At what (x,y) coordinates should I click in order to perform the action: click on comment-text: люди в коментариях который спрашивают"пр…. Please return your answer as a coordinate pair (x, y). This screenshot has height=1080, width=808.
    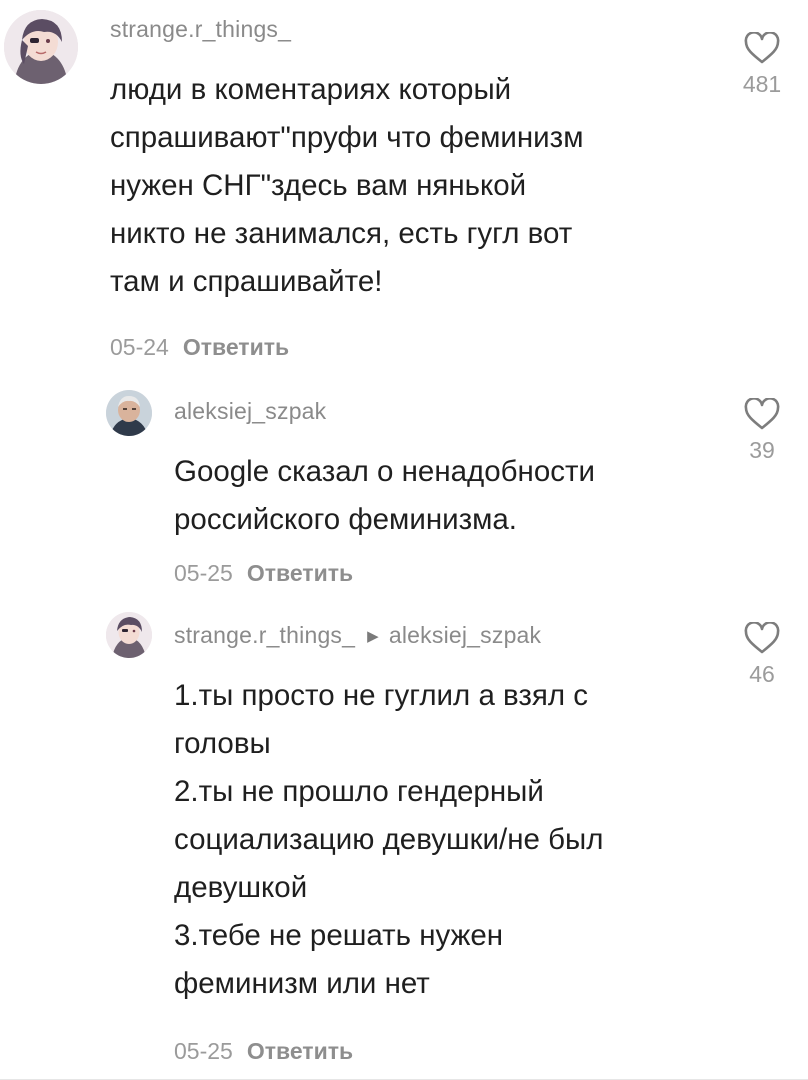
    Looking at the image, I should click on (347, 185).